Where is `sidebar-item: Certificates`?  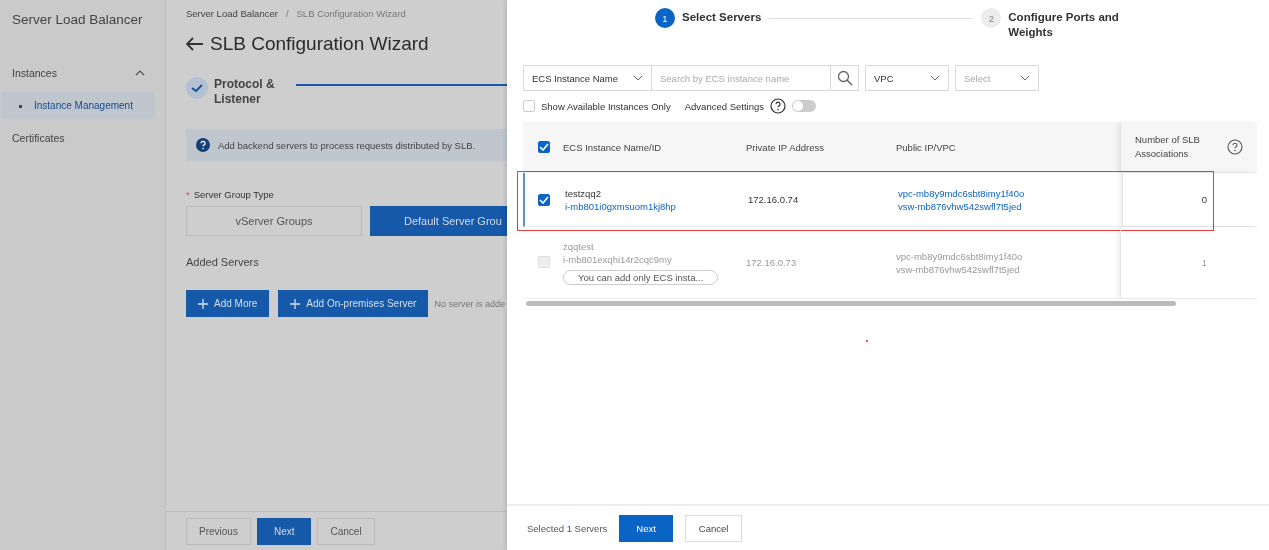
sidebar-item: Certificates is located at coordinates (82, 138).